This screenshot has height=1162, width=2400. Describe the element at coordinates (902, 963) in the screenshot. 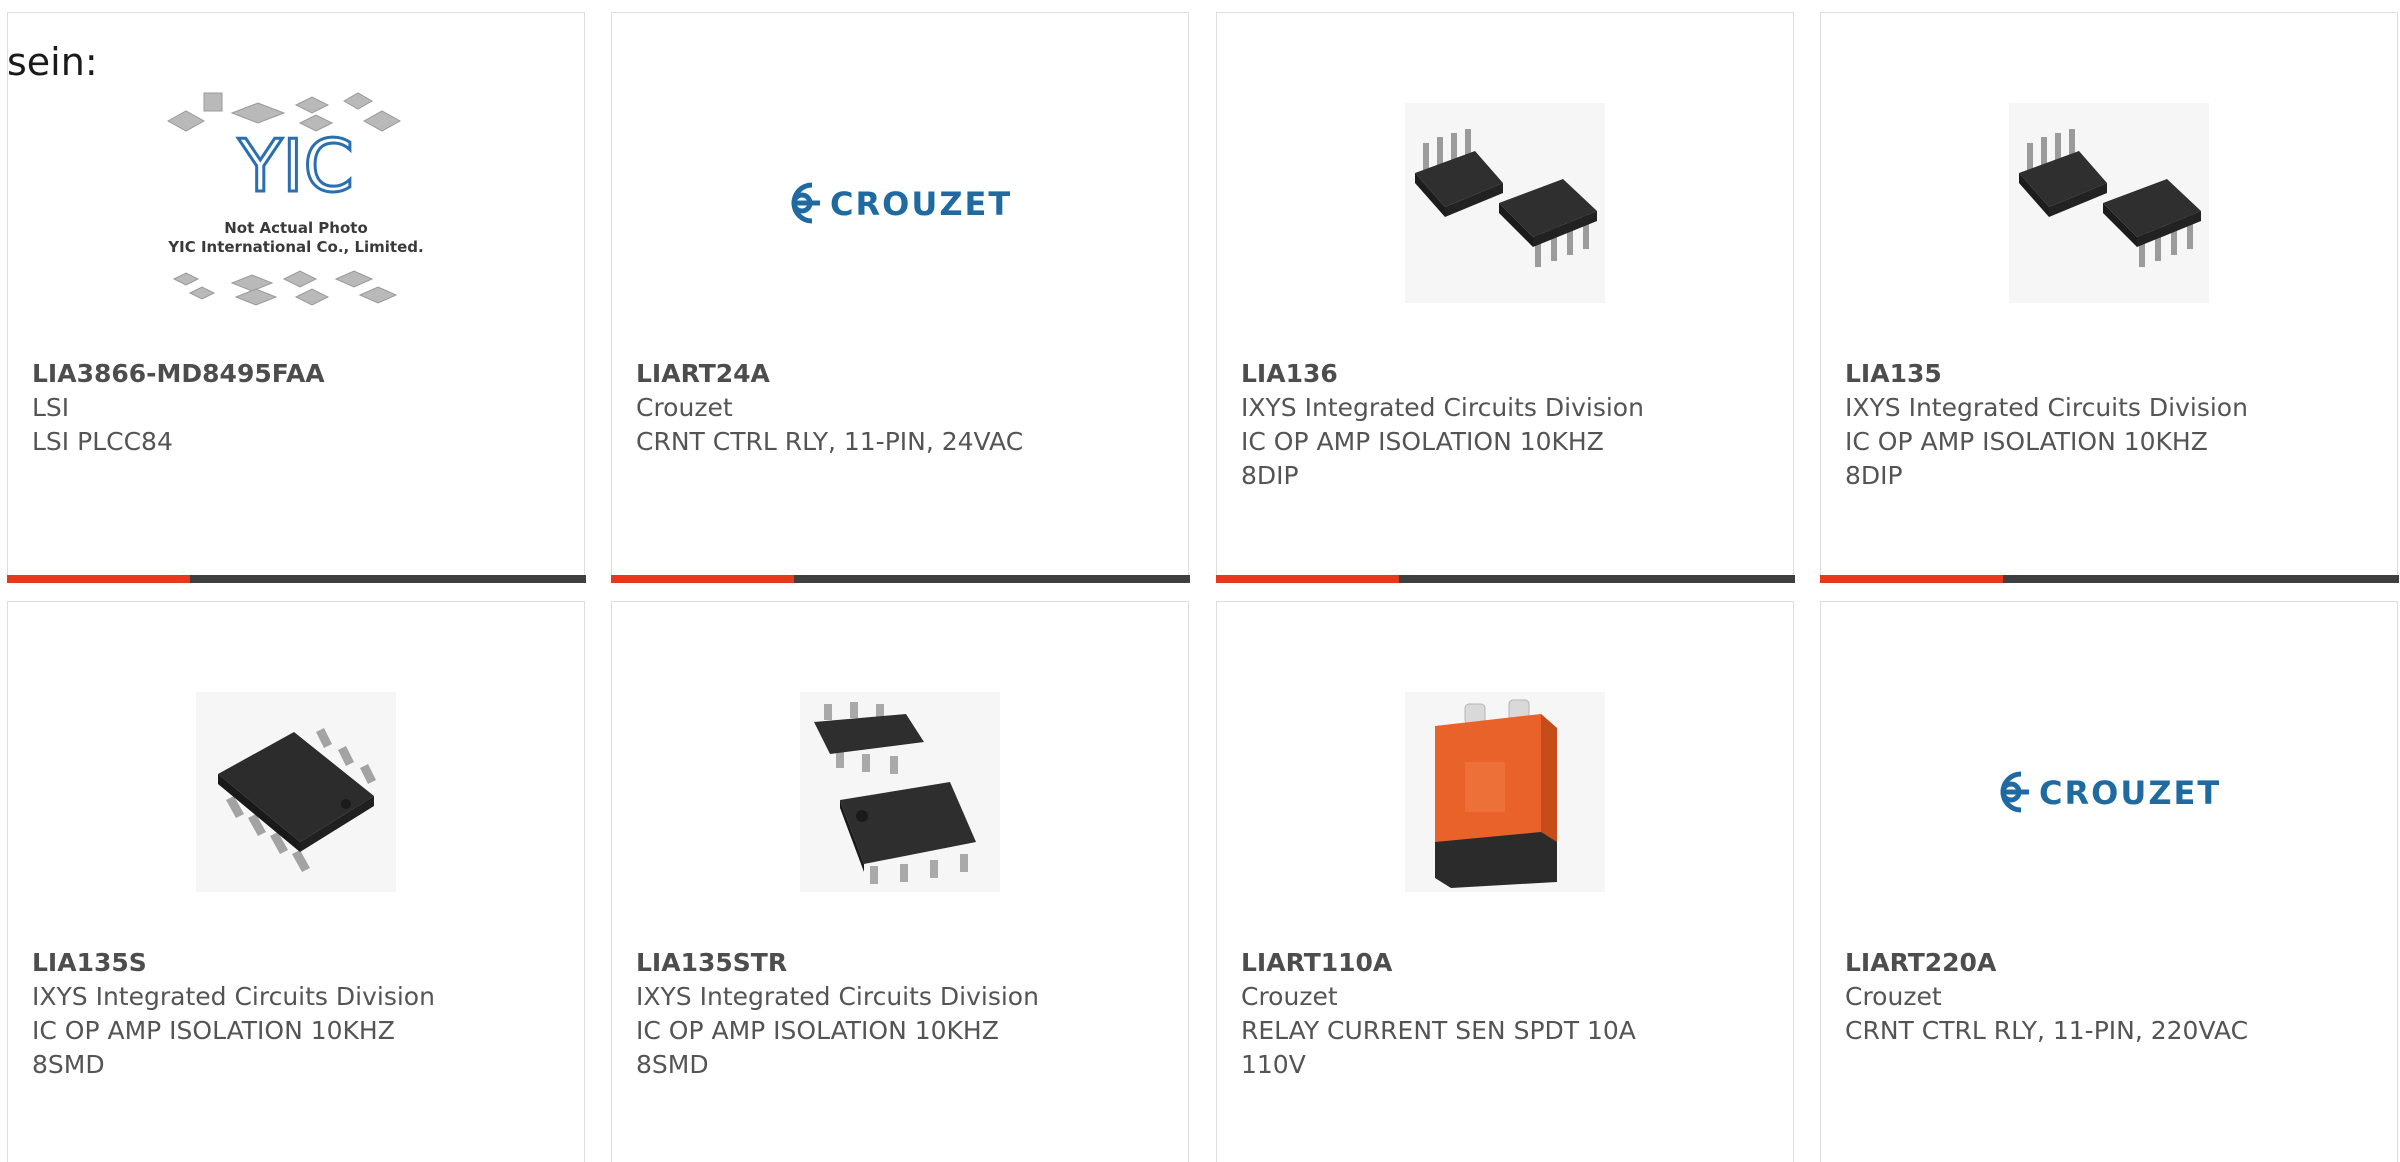

I see `part-number: LIA135STR` at that location.